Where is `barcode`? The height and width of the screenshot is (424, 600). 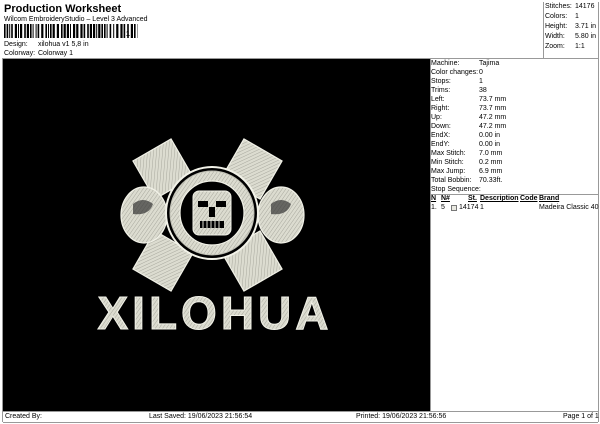 barcode is located at coordinates (71, 31).